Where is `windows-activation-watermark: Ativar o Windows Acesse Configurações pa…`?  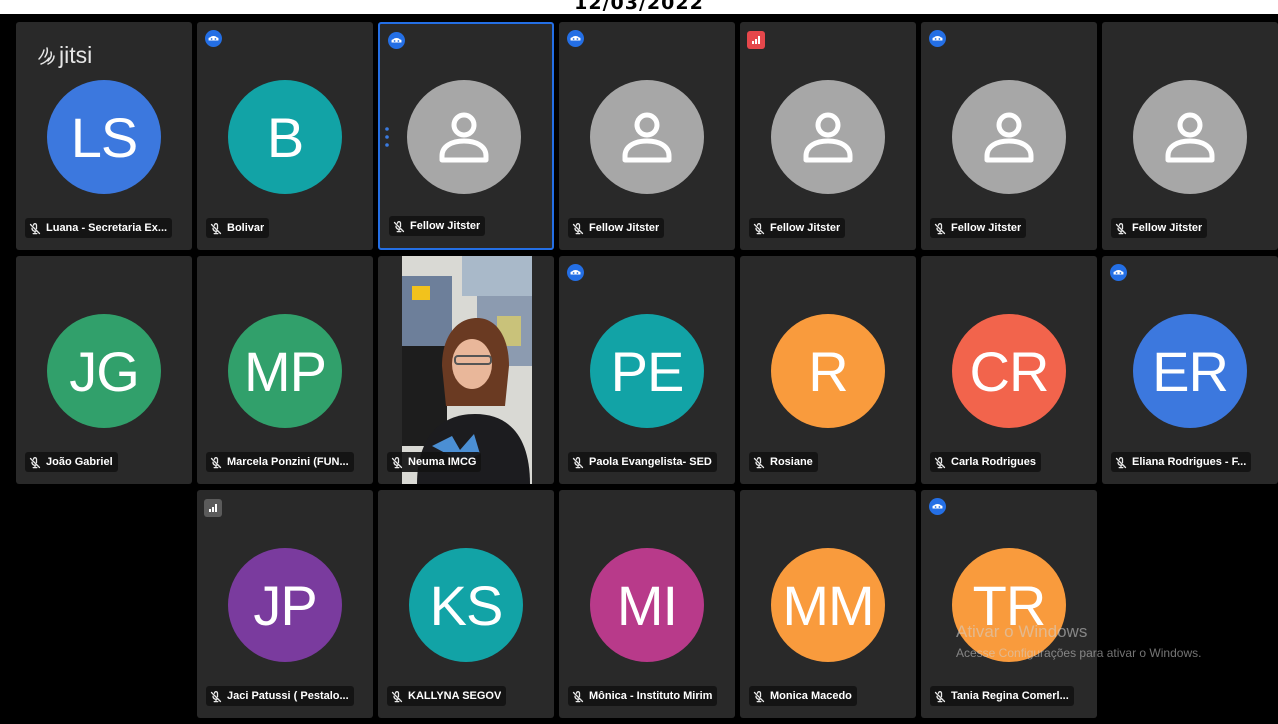 windows-activation-watermark: Ativar o Windows Acesse Configurações pa… is located at coordinates (1078, 641).